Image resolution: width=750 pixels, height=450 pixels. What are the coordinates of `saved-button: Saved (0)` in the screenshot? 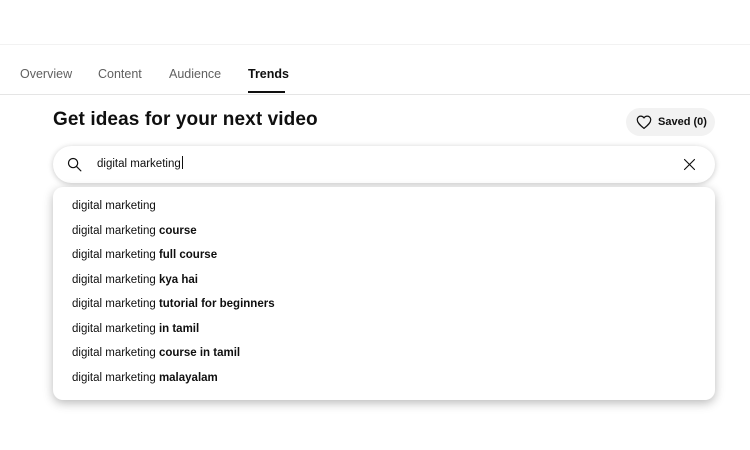 It's located at (670, 122).